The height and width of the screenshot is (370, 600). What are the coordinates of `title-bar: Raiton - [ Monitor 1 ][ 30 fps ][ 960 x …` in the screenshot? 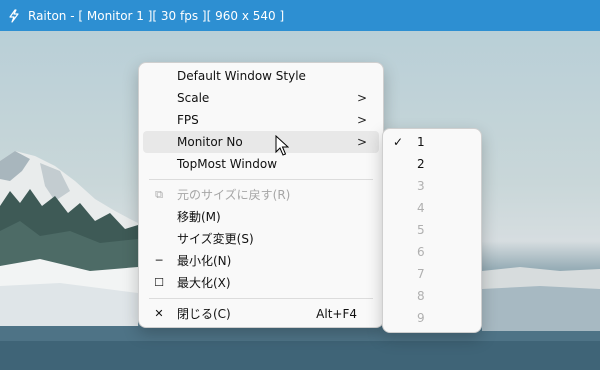 It's located at (300, 15).